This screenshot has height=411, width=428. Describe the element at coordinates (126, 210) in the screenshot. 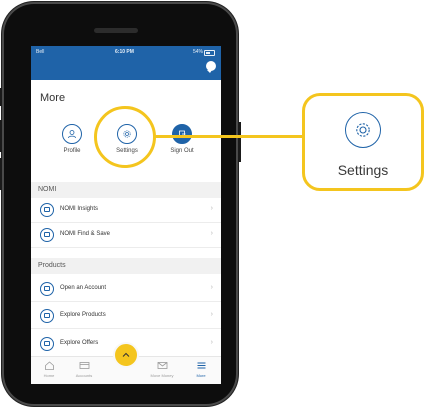

I see `list-item-nomi-insights: NOMI Insights ›` at that location.